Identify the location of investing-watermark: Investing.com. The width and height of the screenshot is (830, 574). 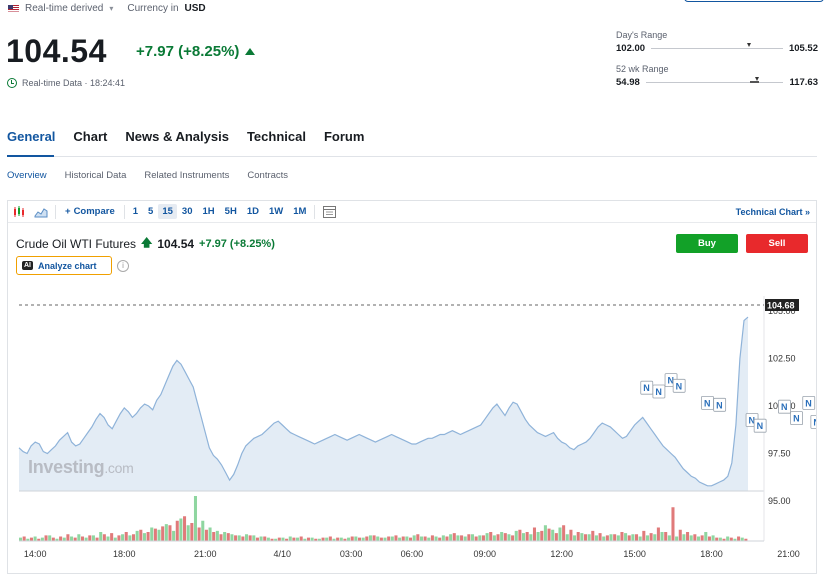
(81, 467).